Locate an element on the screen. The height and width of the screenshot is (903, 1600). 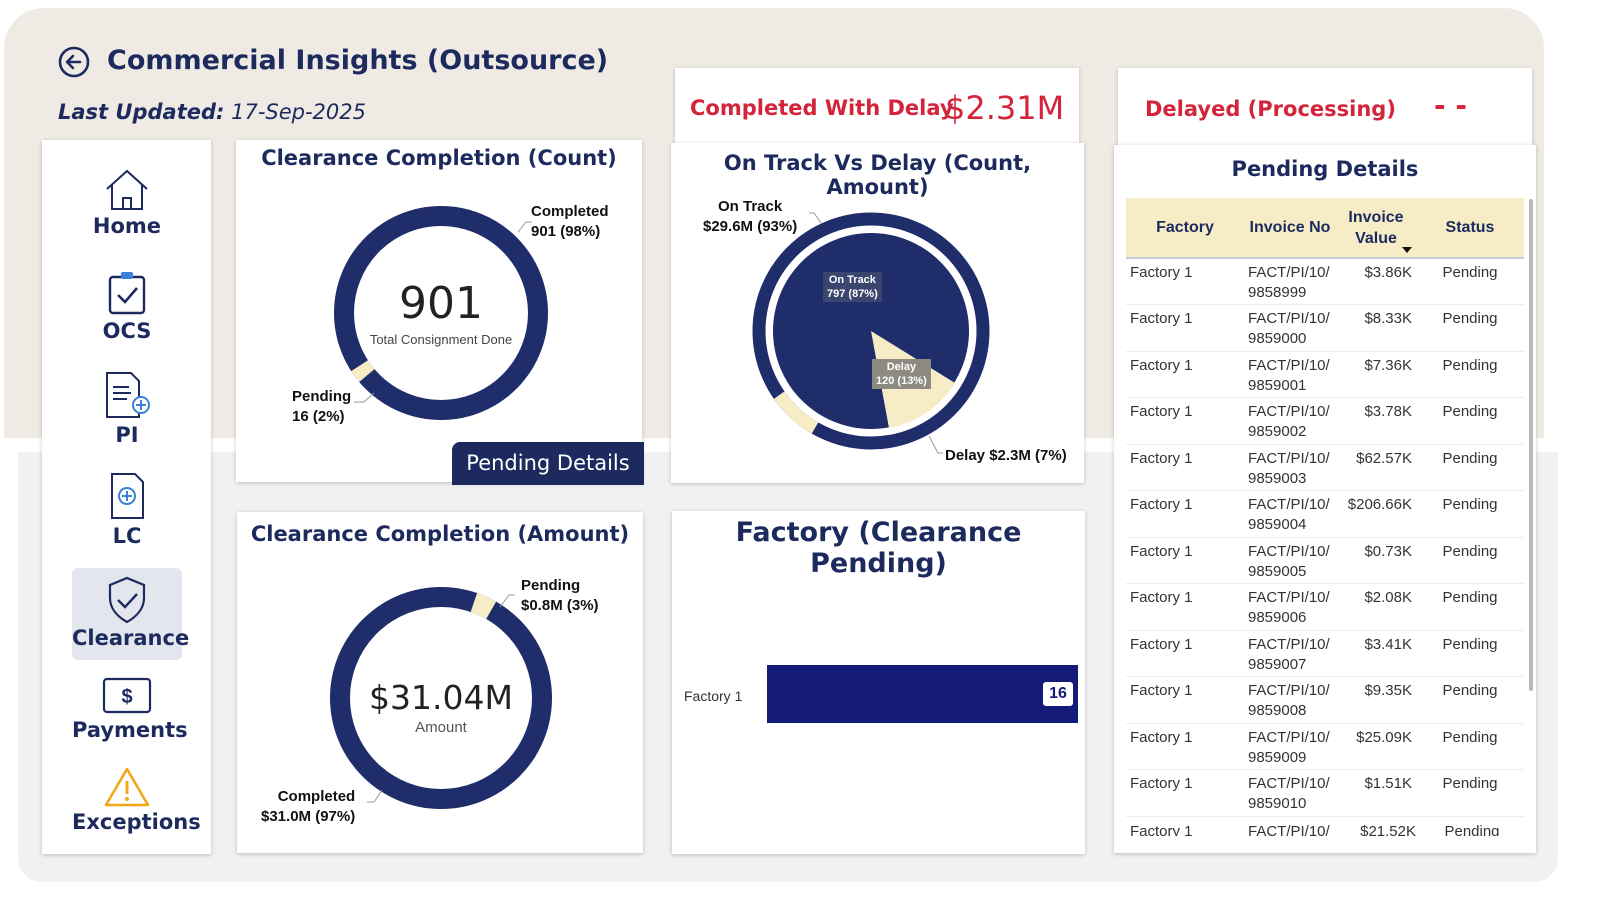
cell-invoice-no-line2: 9859004 is located at coordinates (1277, 524).